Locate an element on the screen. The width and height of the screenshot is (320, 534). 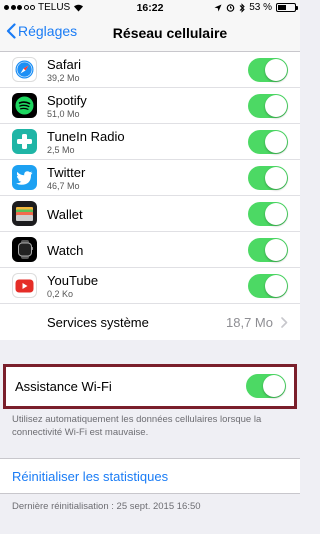
tunein-radio-cellular-toggle is located at coordinates (268, 142).